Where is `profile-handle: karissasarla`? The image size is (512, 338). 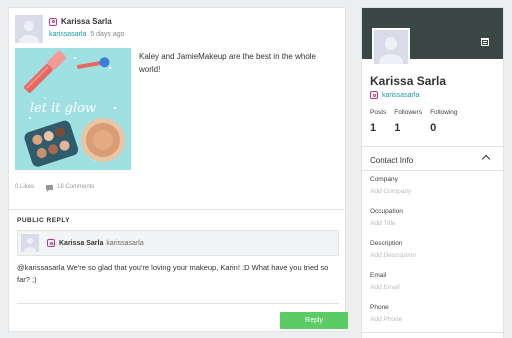
profile-handle: karissasarla is located at coordinates (400, 95).